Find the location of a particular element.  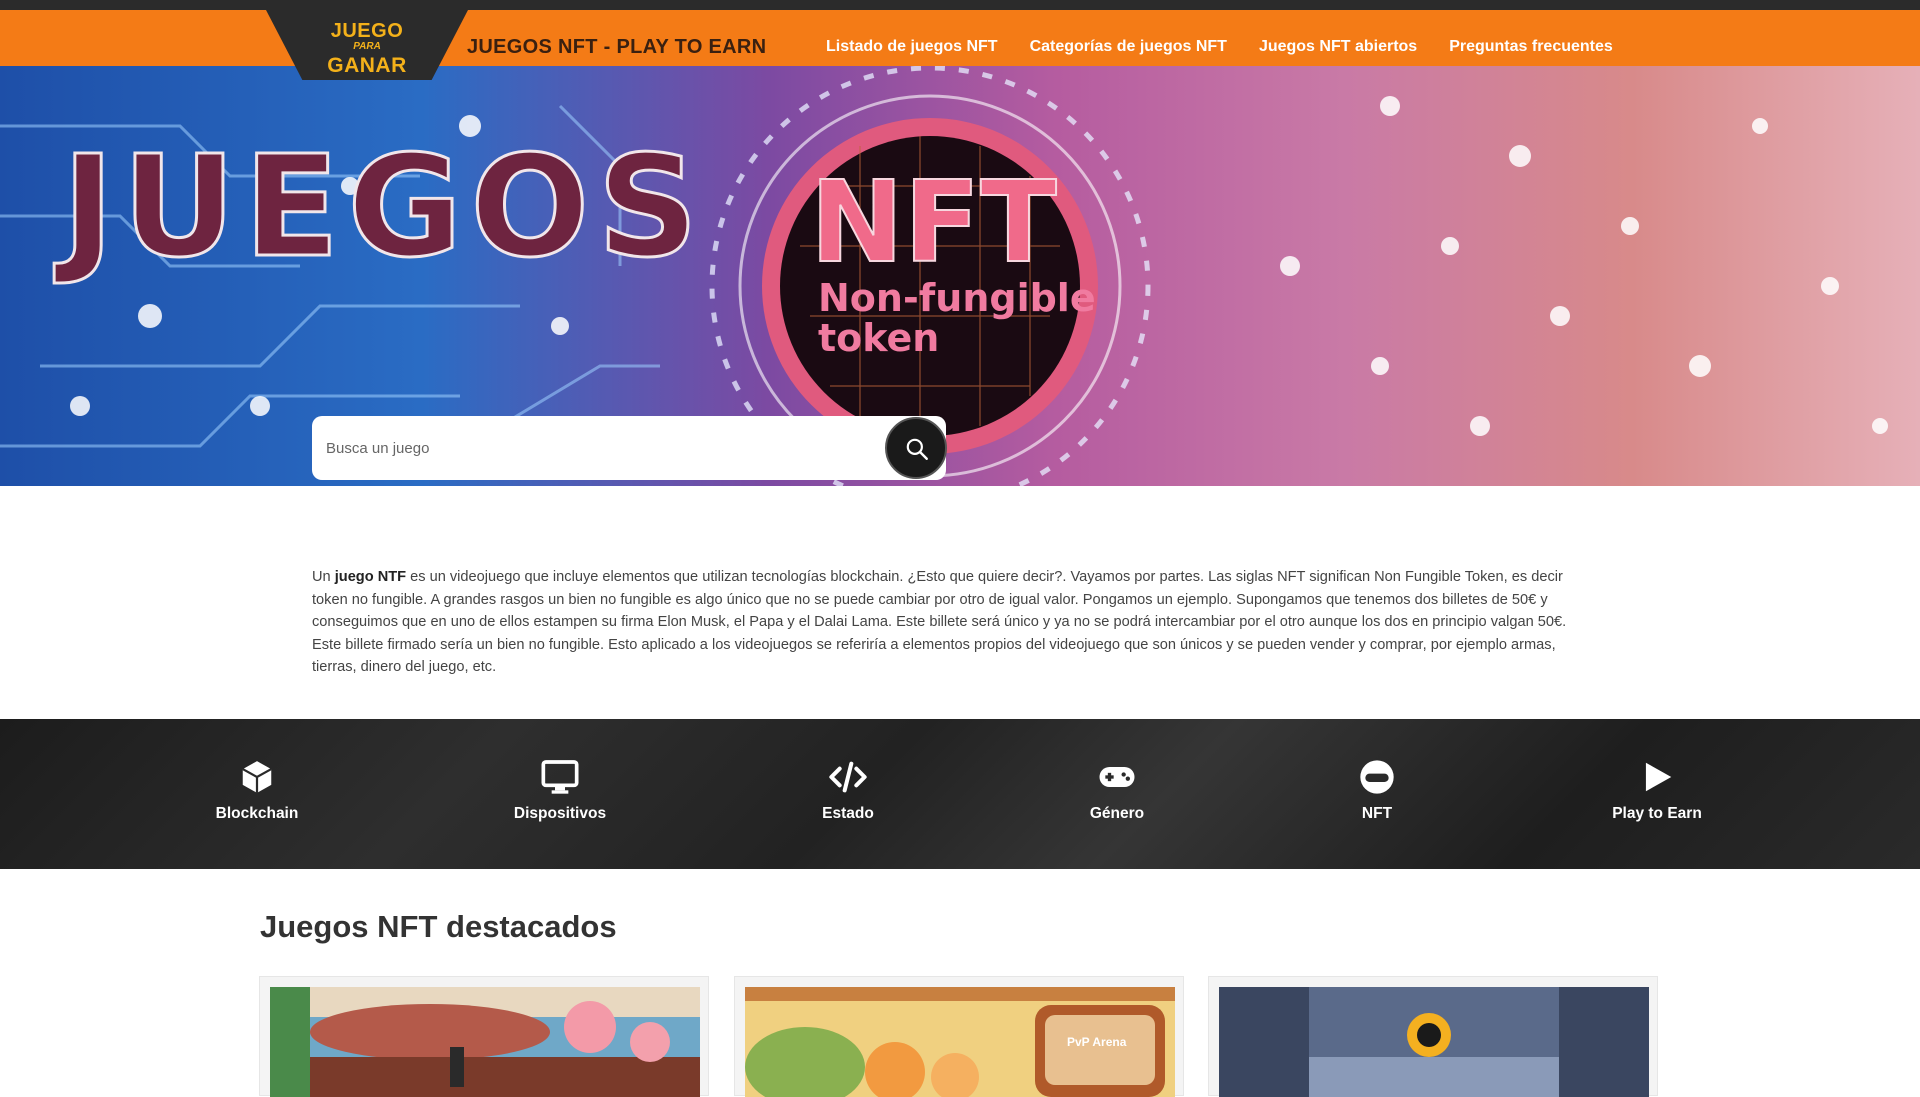

category-label: Estado is located at coordinates (848, 813).